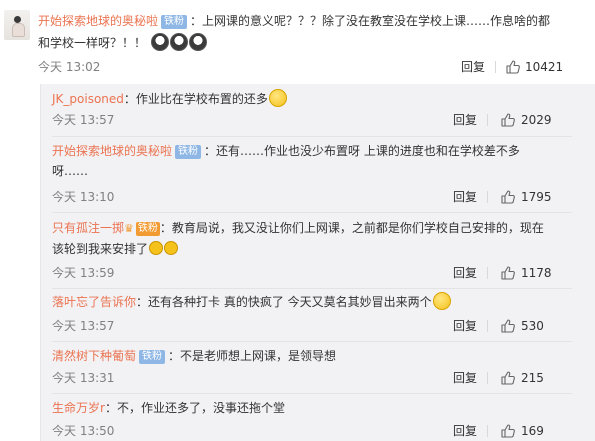  I want to click on reply-item: 清然树下种葡萄 铁粉 ：不是老师想上网课，是领导想, so click(307, 356).